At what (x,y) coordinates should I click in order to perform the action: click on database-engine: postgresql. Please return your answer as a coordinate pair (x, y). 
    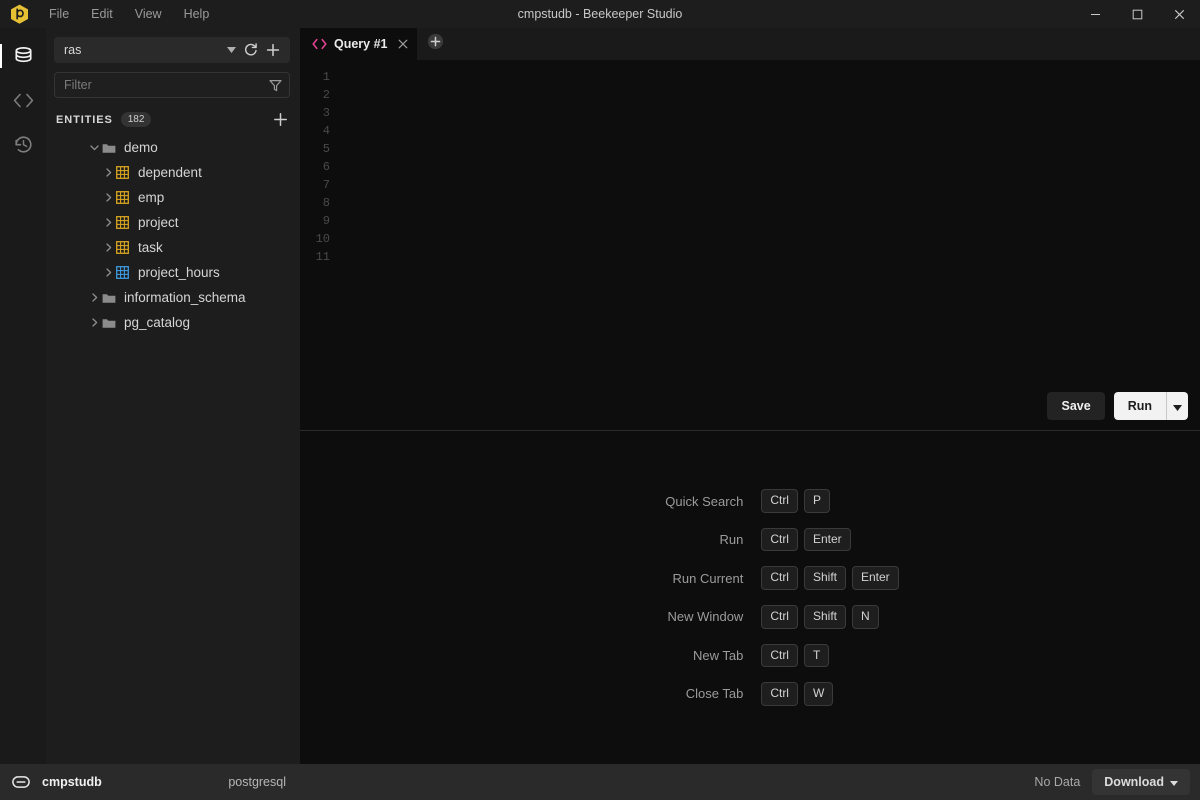
    Looking at the image, I should click on (257, 782).